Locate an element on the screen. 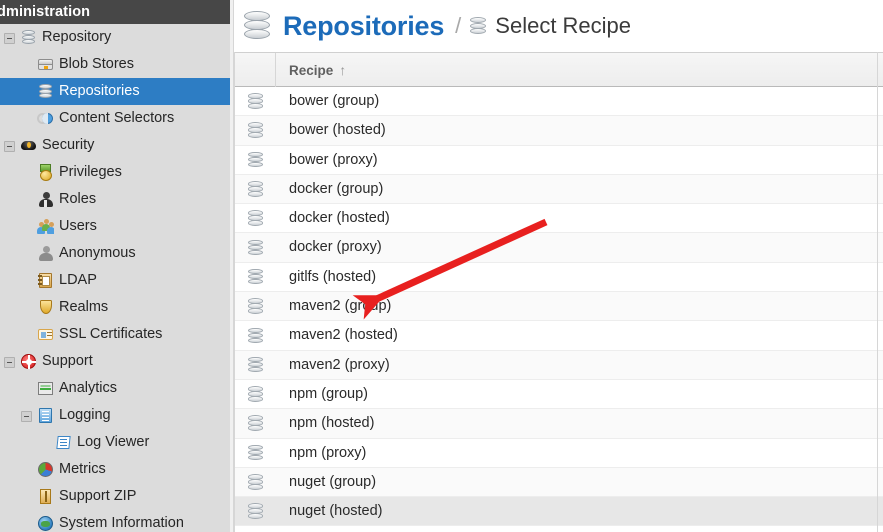 The image size is (883, 532). table-row: npm (proxy) is located at coordinates (559, 453).